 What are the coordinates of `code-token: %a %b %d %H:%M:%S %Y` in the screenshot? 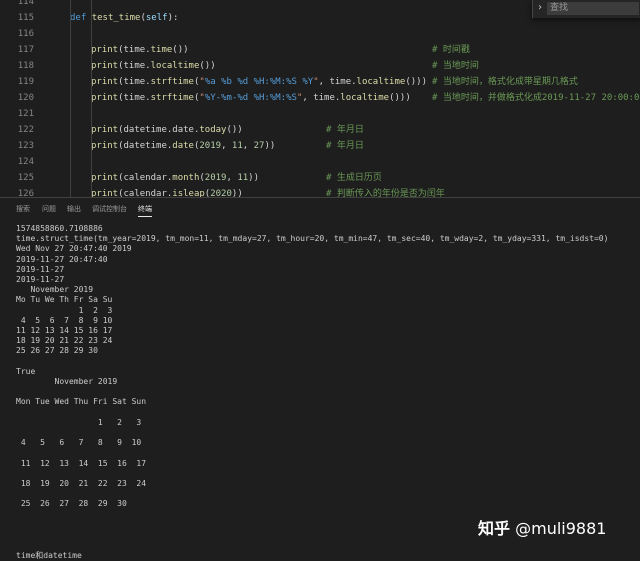 It's located at (259, 82).